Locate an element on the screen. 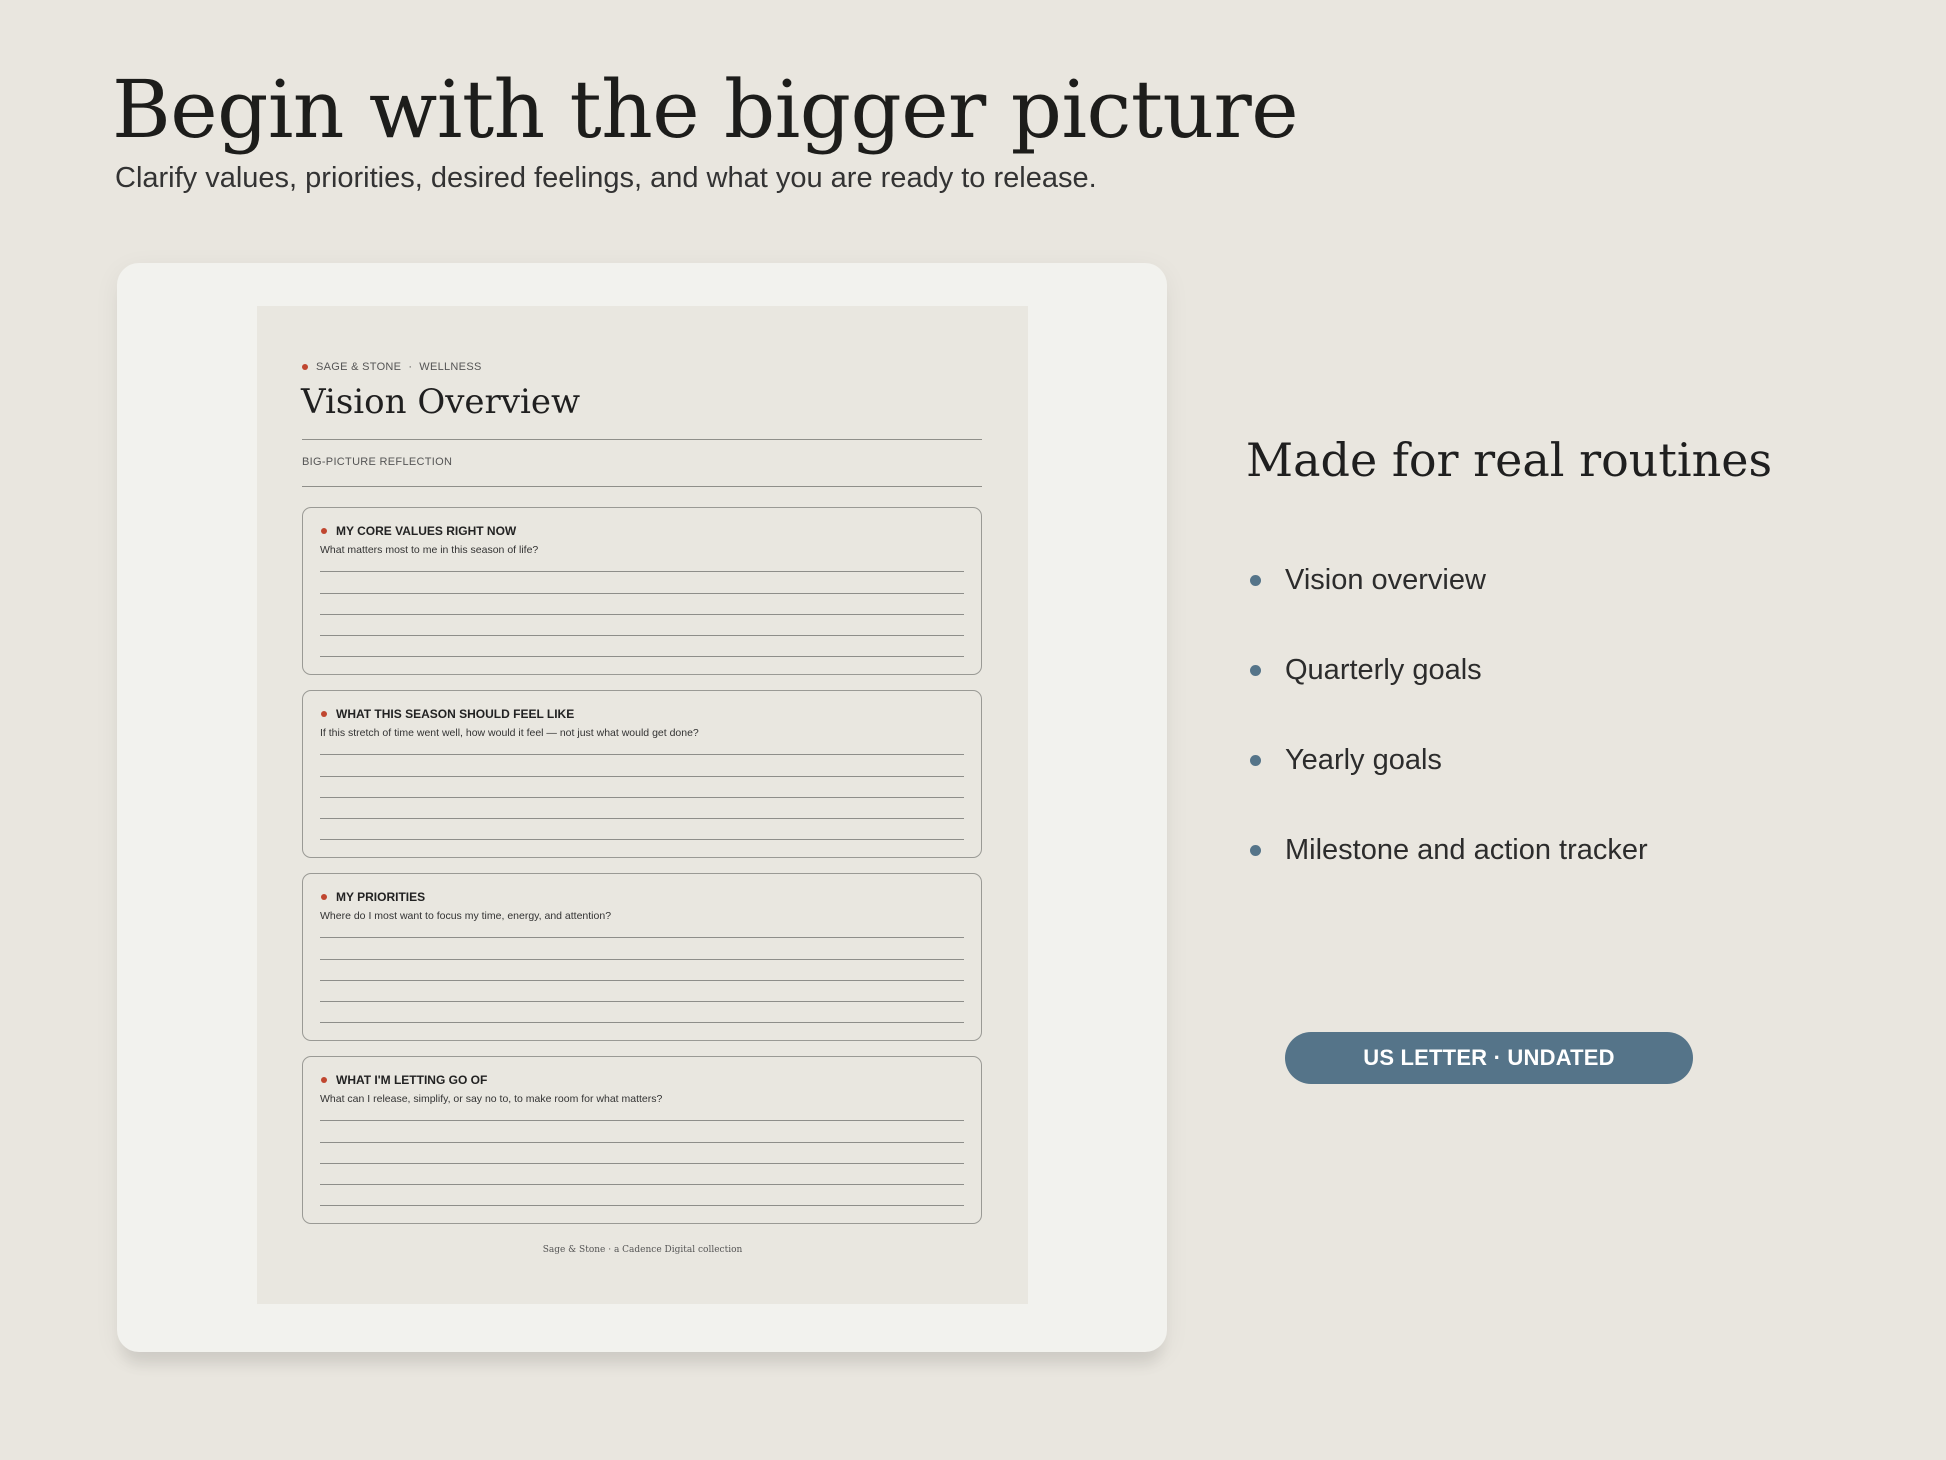  prompt-heading-text: MY PRIORITIES is located at coordinates (381, 897).